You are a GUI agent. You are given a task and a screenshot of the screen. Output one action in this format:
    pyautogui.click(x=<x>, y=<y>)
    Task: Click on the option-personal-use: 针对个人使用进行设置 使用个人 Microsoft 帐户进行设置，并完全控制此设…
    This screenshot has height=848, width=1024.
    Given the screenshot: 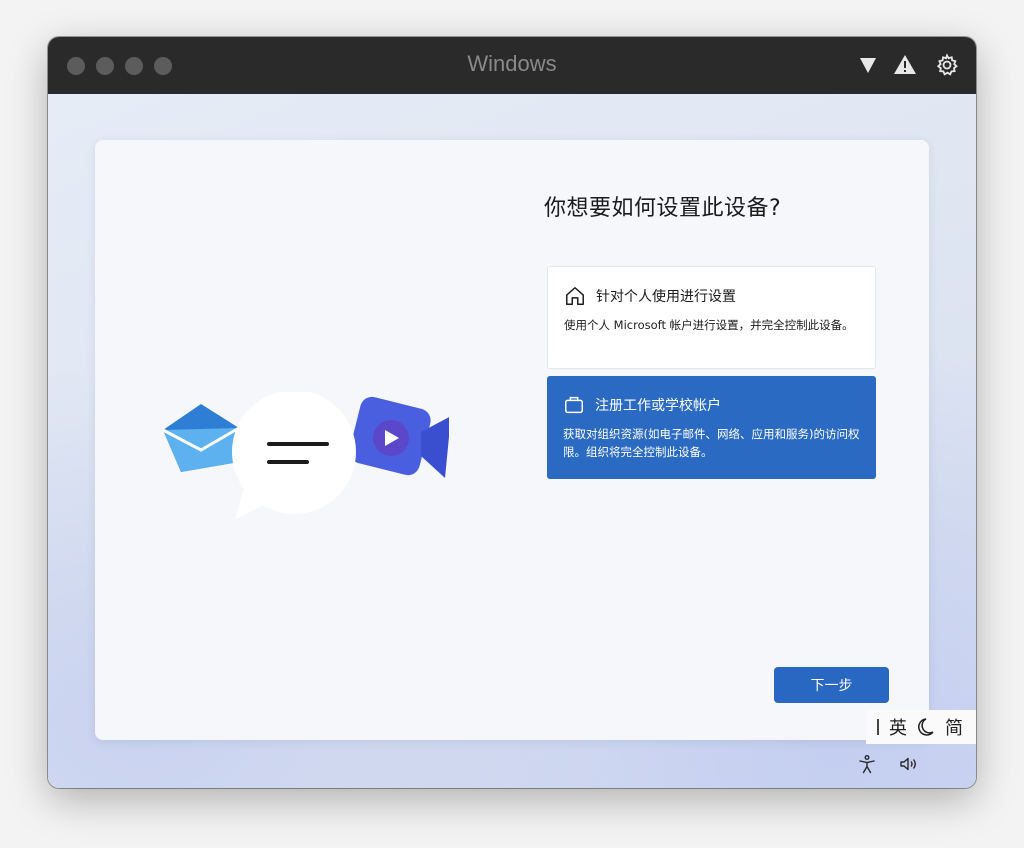 What is the action you would take?
    pyautogui.click(x=711, y=317)
    